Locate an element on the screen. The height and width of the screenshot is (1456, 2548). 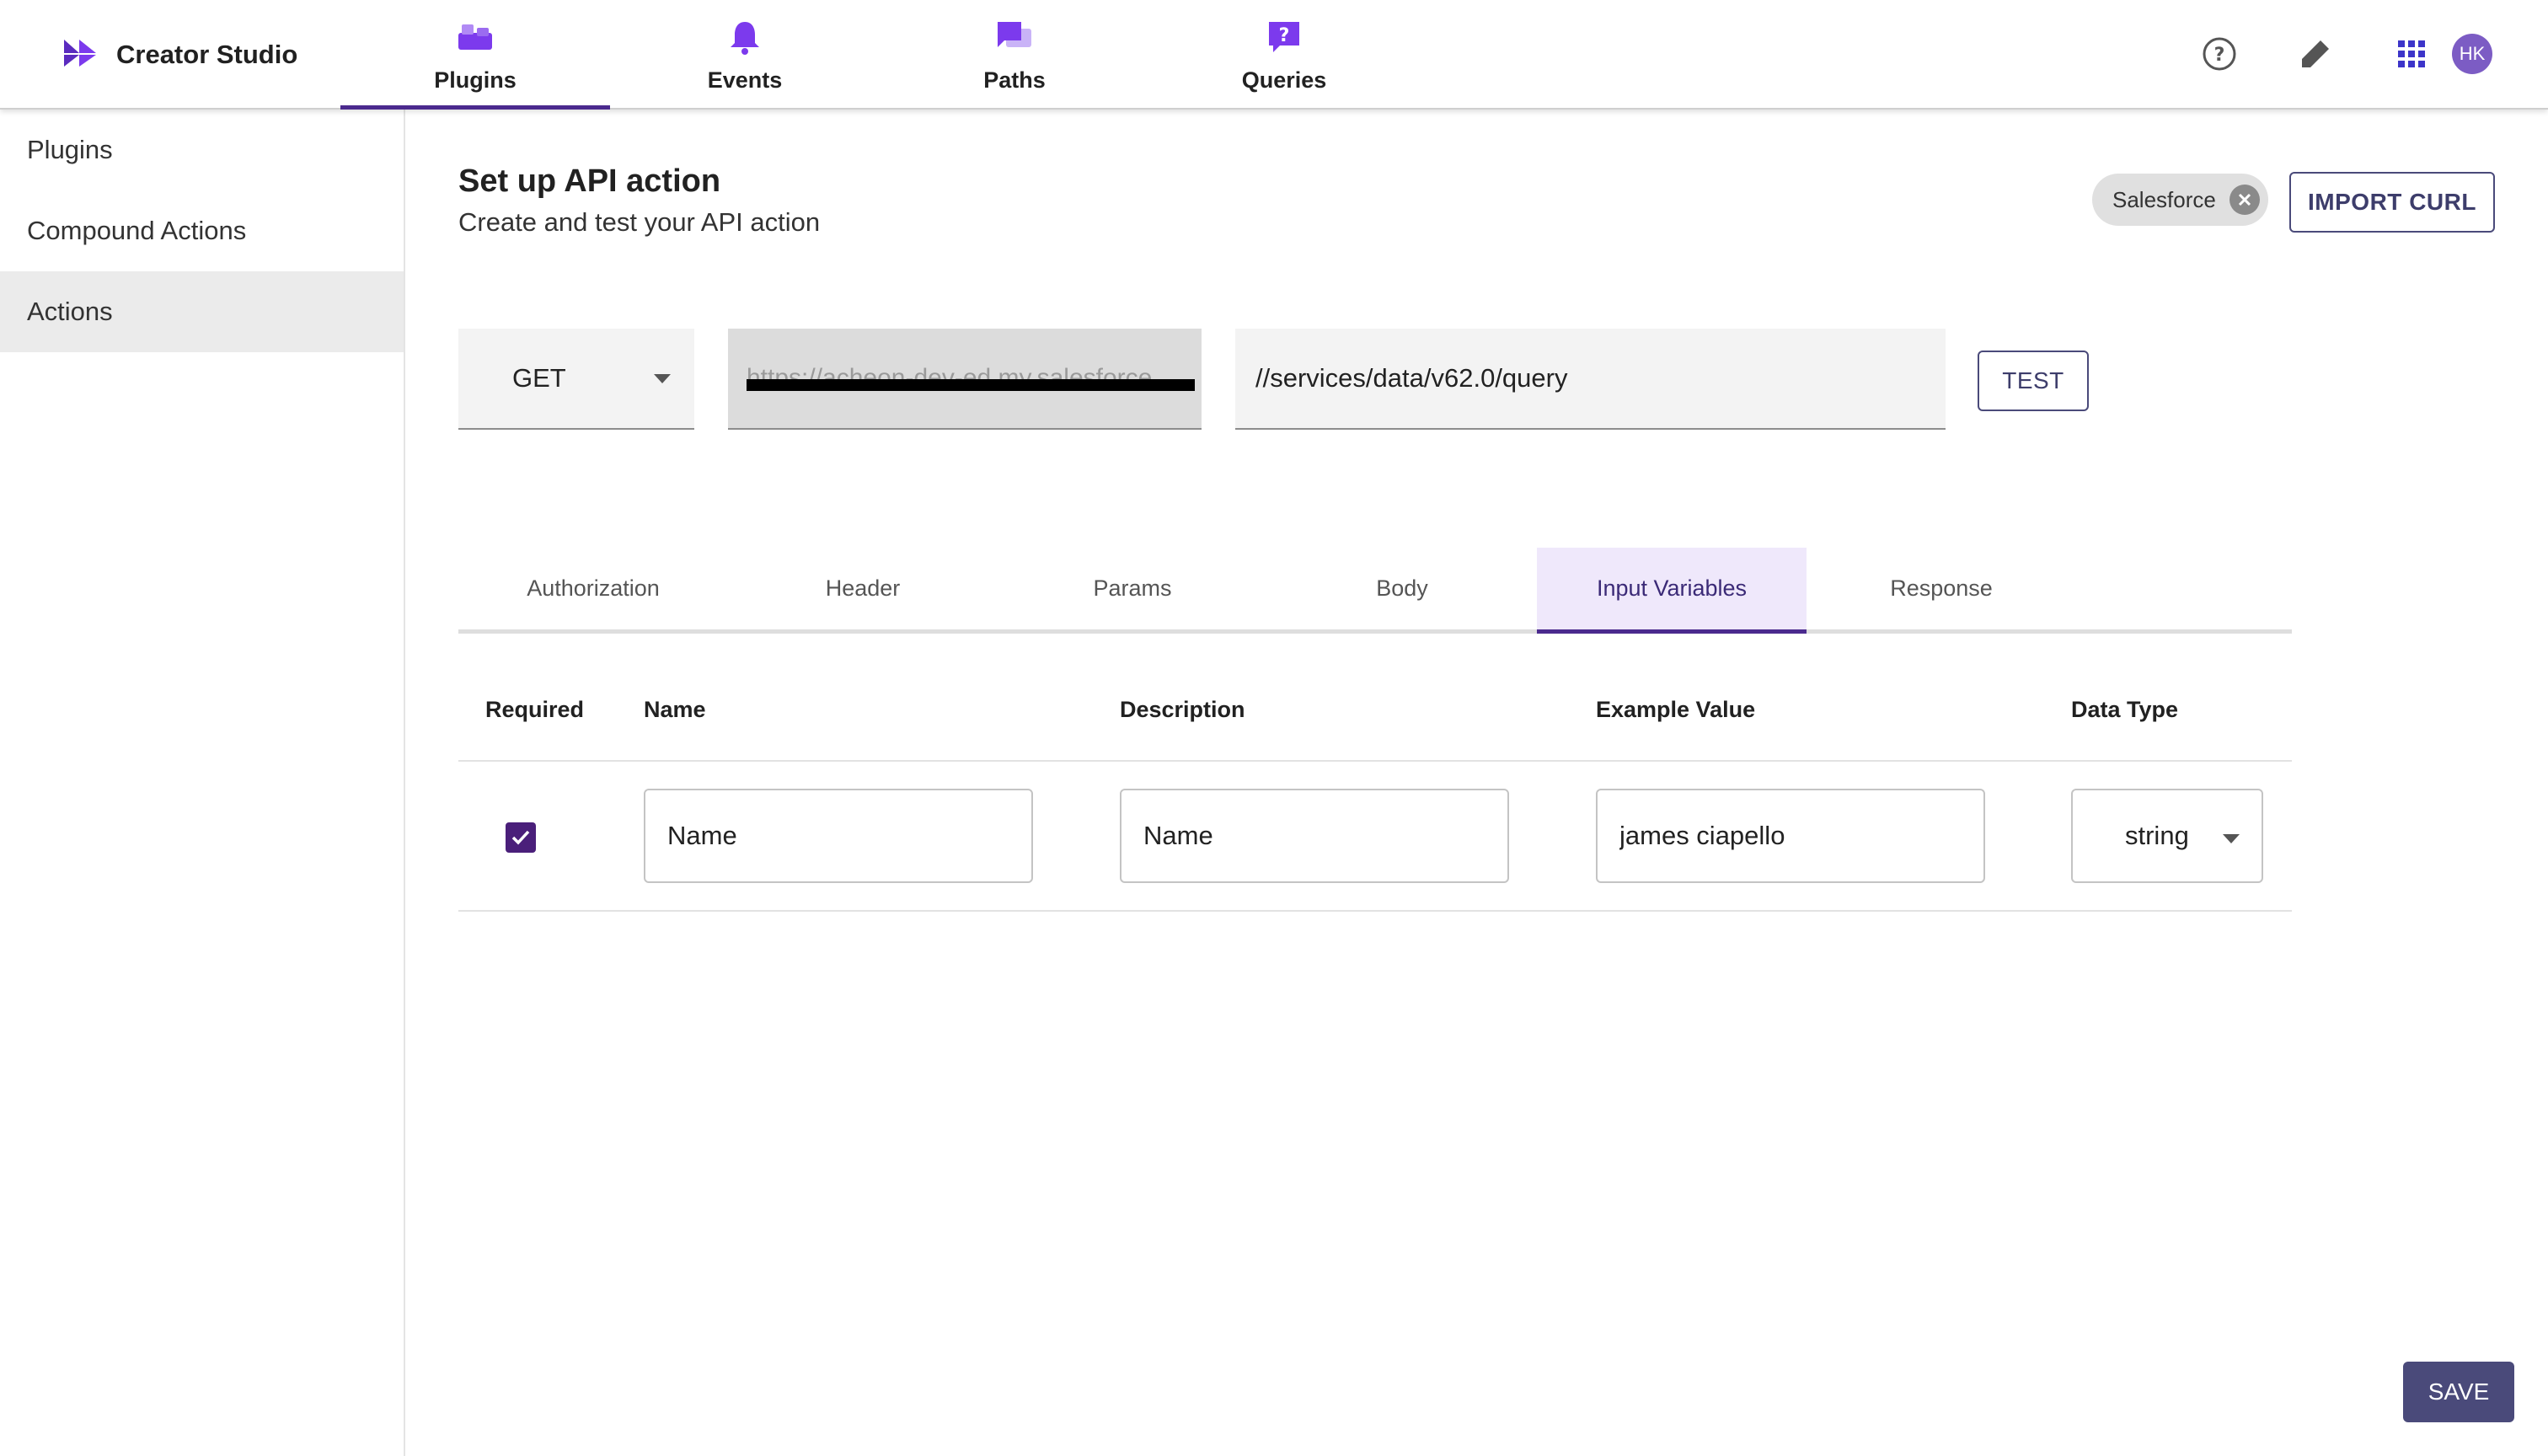
method-value: GET is located at coordinates (539, 378).